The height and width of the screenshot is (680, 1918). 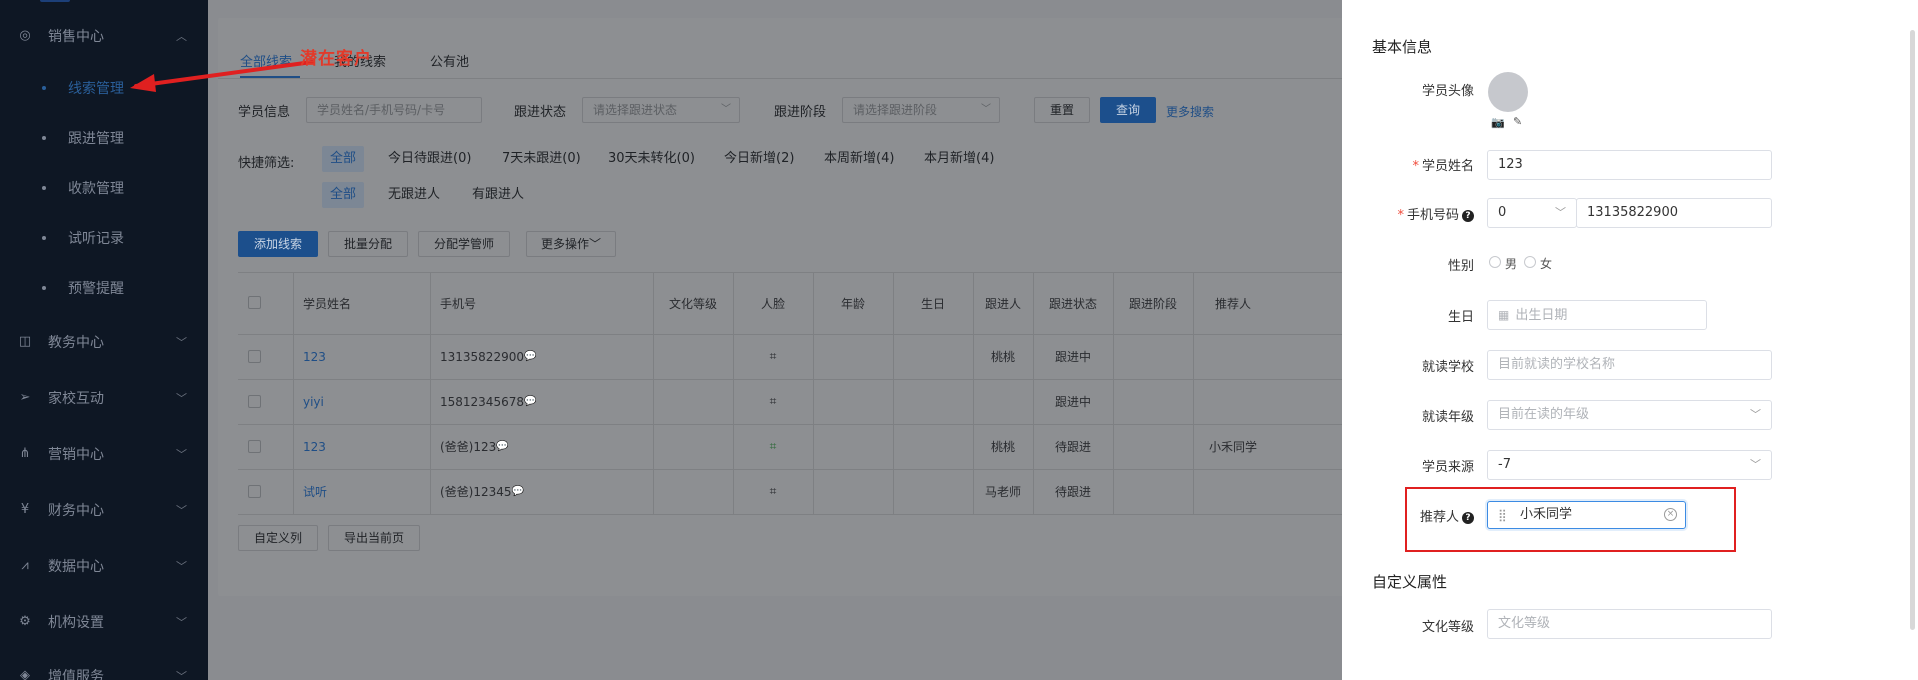 I want to click on sidebar-logo, so click(x=55, y=1).